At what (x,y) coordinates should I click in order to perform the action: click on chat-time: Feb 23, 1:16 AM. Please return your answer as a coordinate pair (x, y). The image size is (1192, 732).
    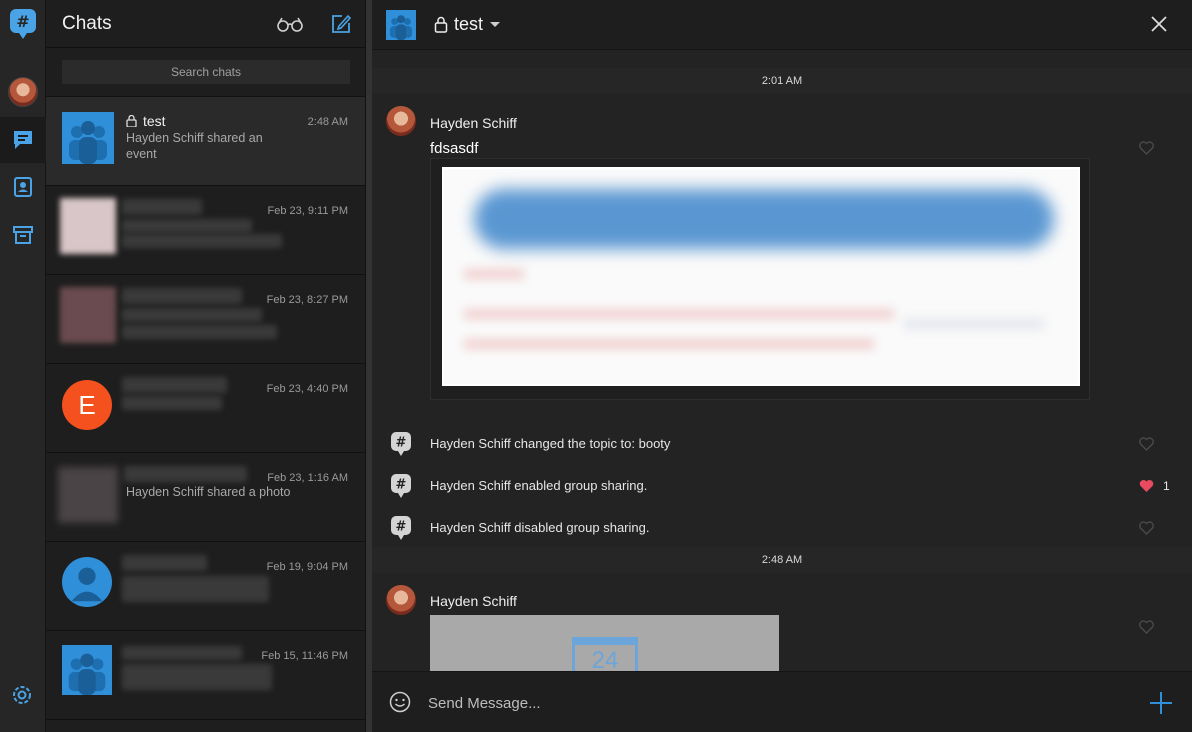
    Looking at the image, I should click on (307, 478).